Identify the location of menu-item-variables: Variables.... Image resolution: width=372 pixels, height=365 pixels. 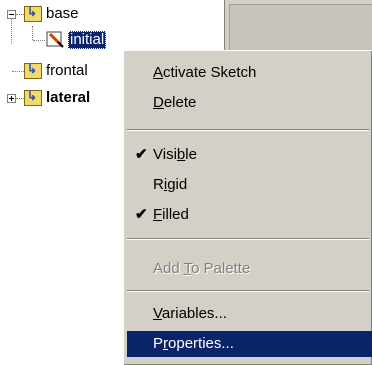
(249, 314).